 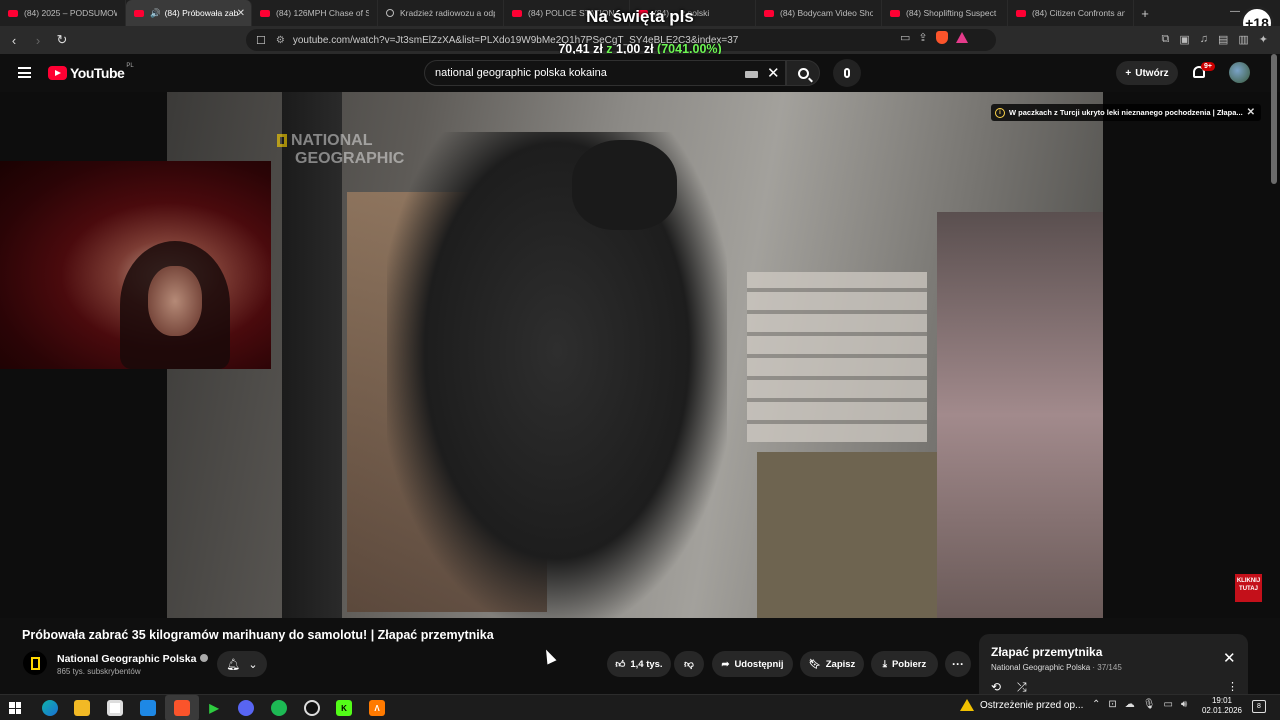 I want to click on menu-icon, so click(x=24, y=72).